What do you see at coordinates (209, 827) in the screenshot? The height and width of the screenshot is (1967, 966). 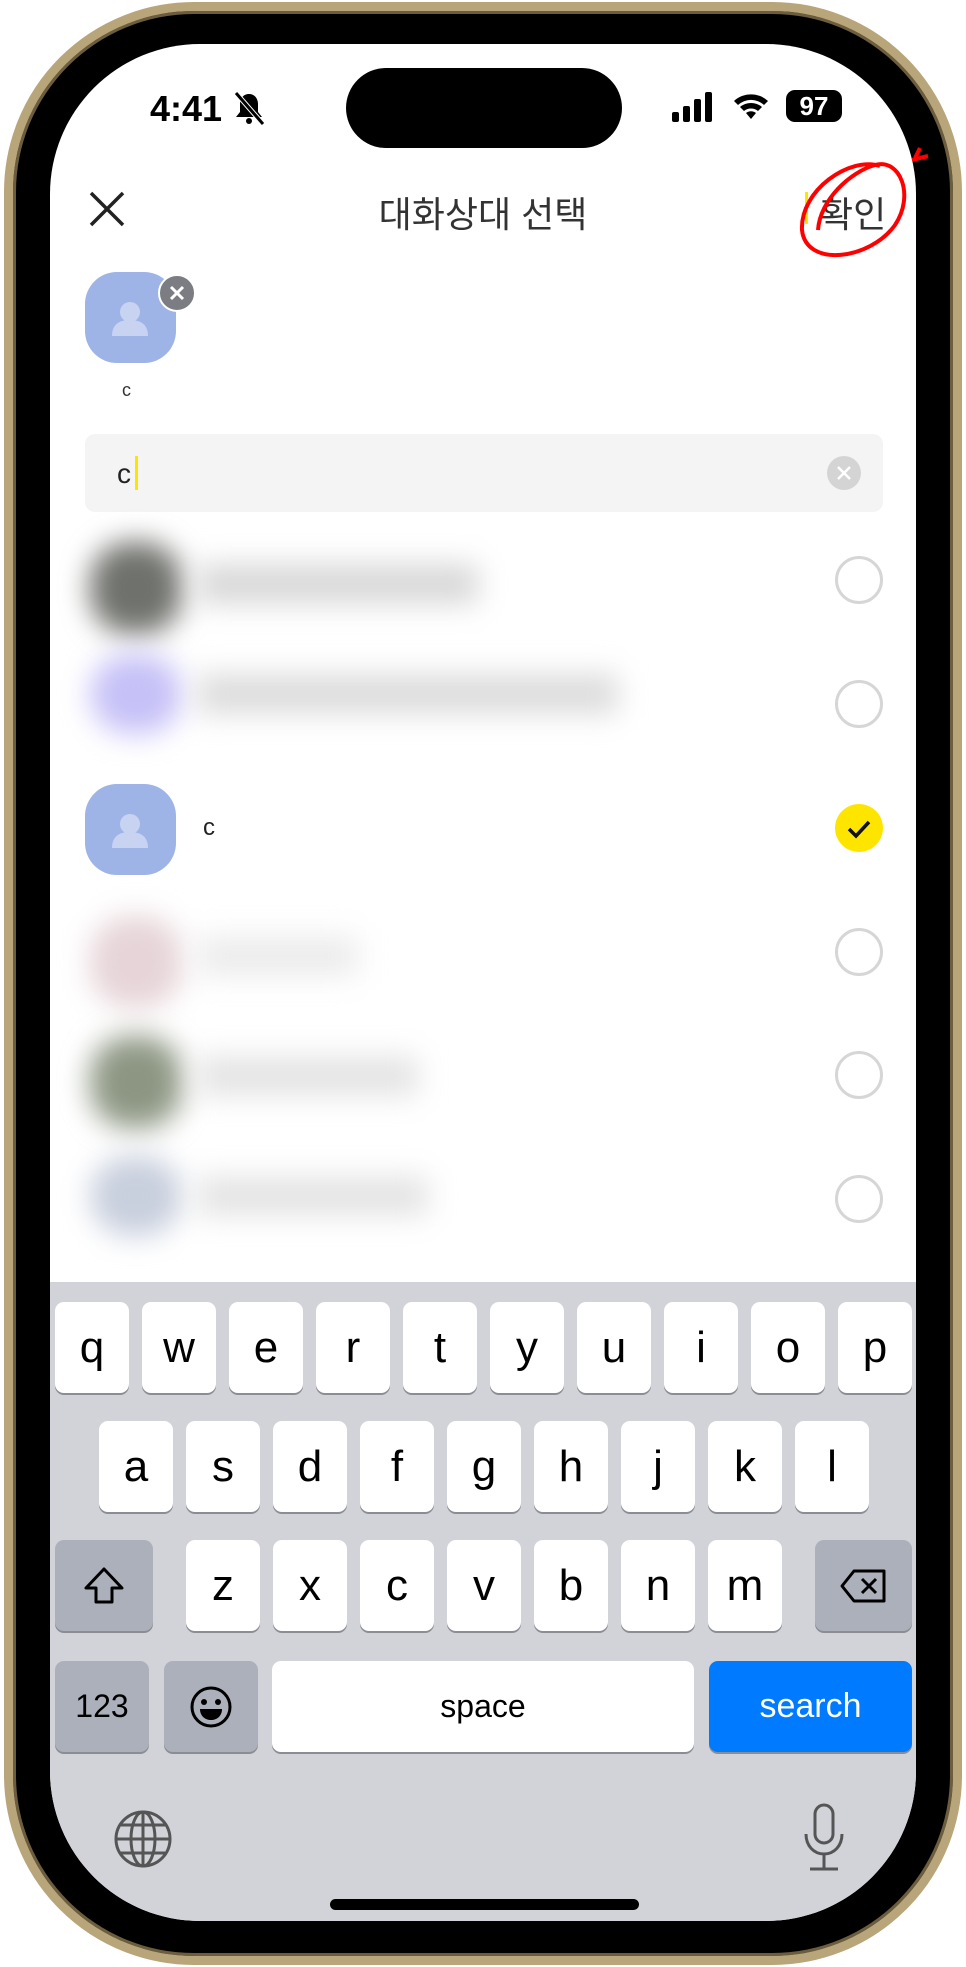 I see `contact-name: c` at bounding box center [209, 827].